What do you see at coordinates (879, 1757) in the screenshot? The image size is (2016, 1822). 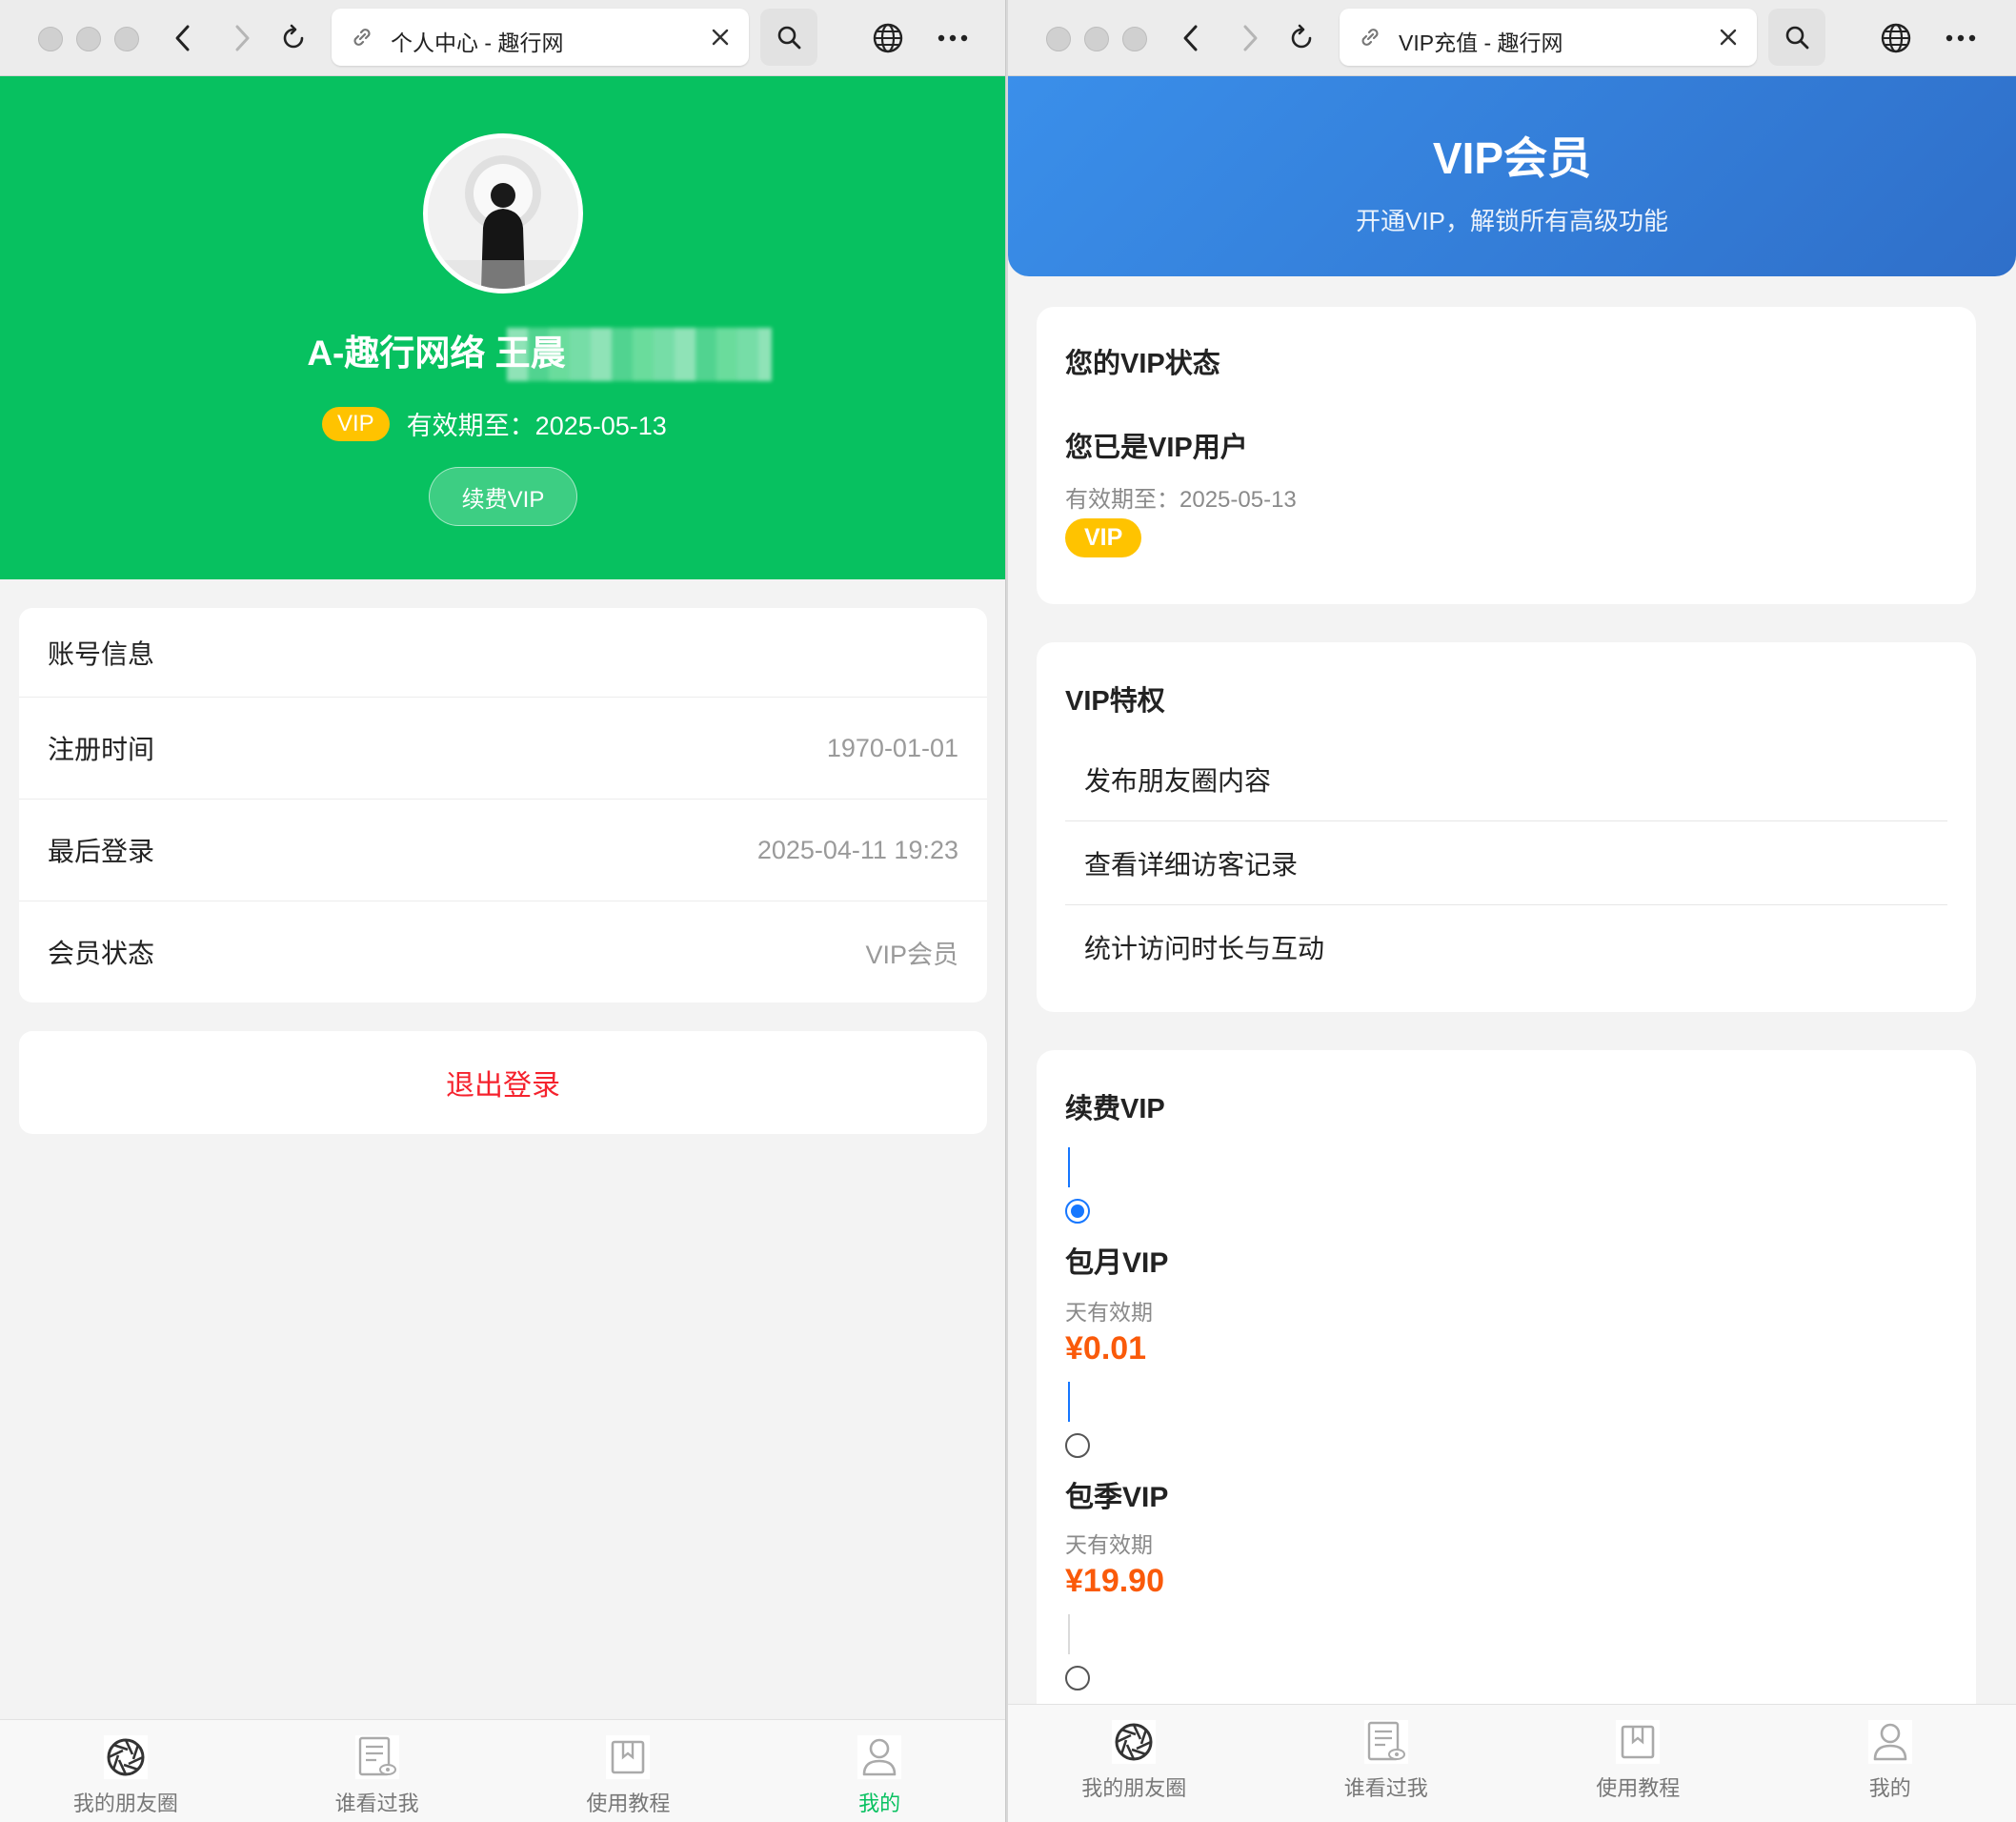 I see `user-icon` at bounding box center [879, 1757].